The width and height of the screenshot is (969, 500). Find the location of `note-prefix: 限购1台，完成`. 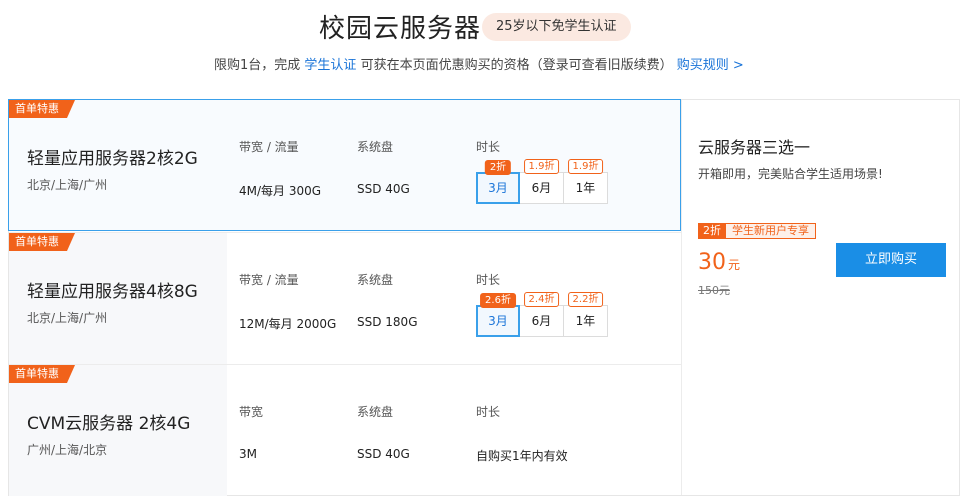

note-prefix: 限购1台，完成 is located at coordinates (257, 65).